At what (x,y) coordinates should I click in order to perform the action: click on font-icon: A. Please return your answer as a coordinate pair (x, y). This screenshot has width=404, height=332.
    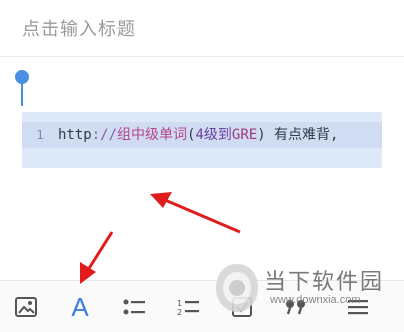
    Looking at the image, I should click on (80, 307).